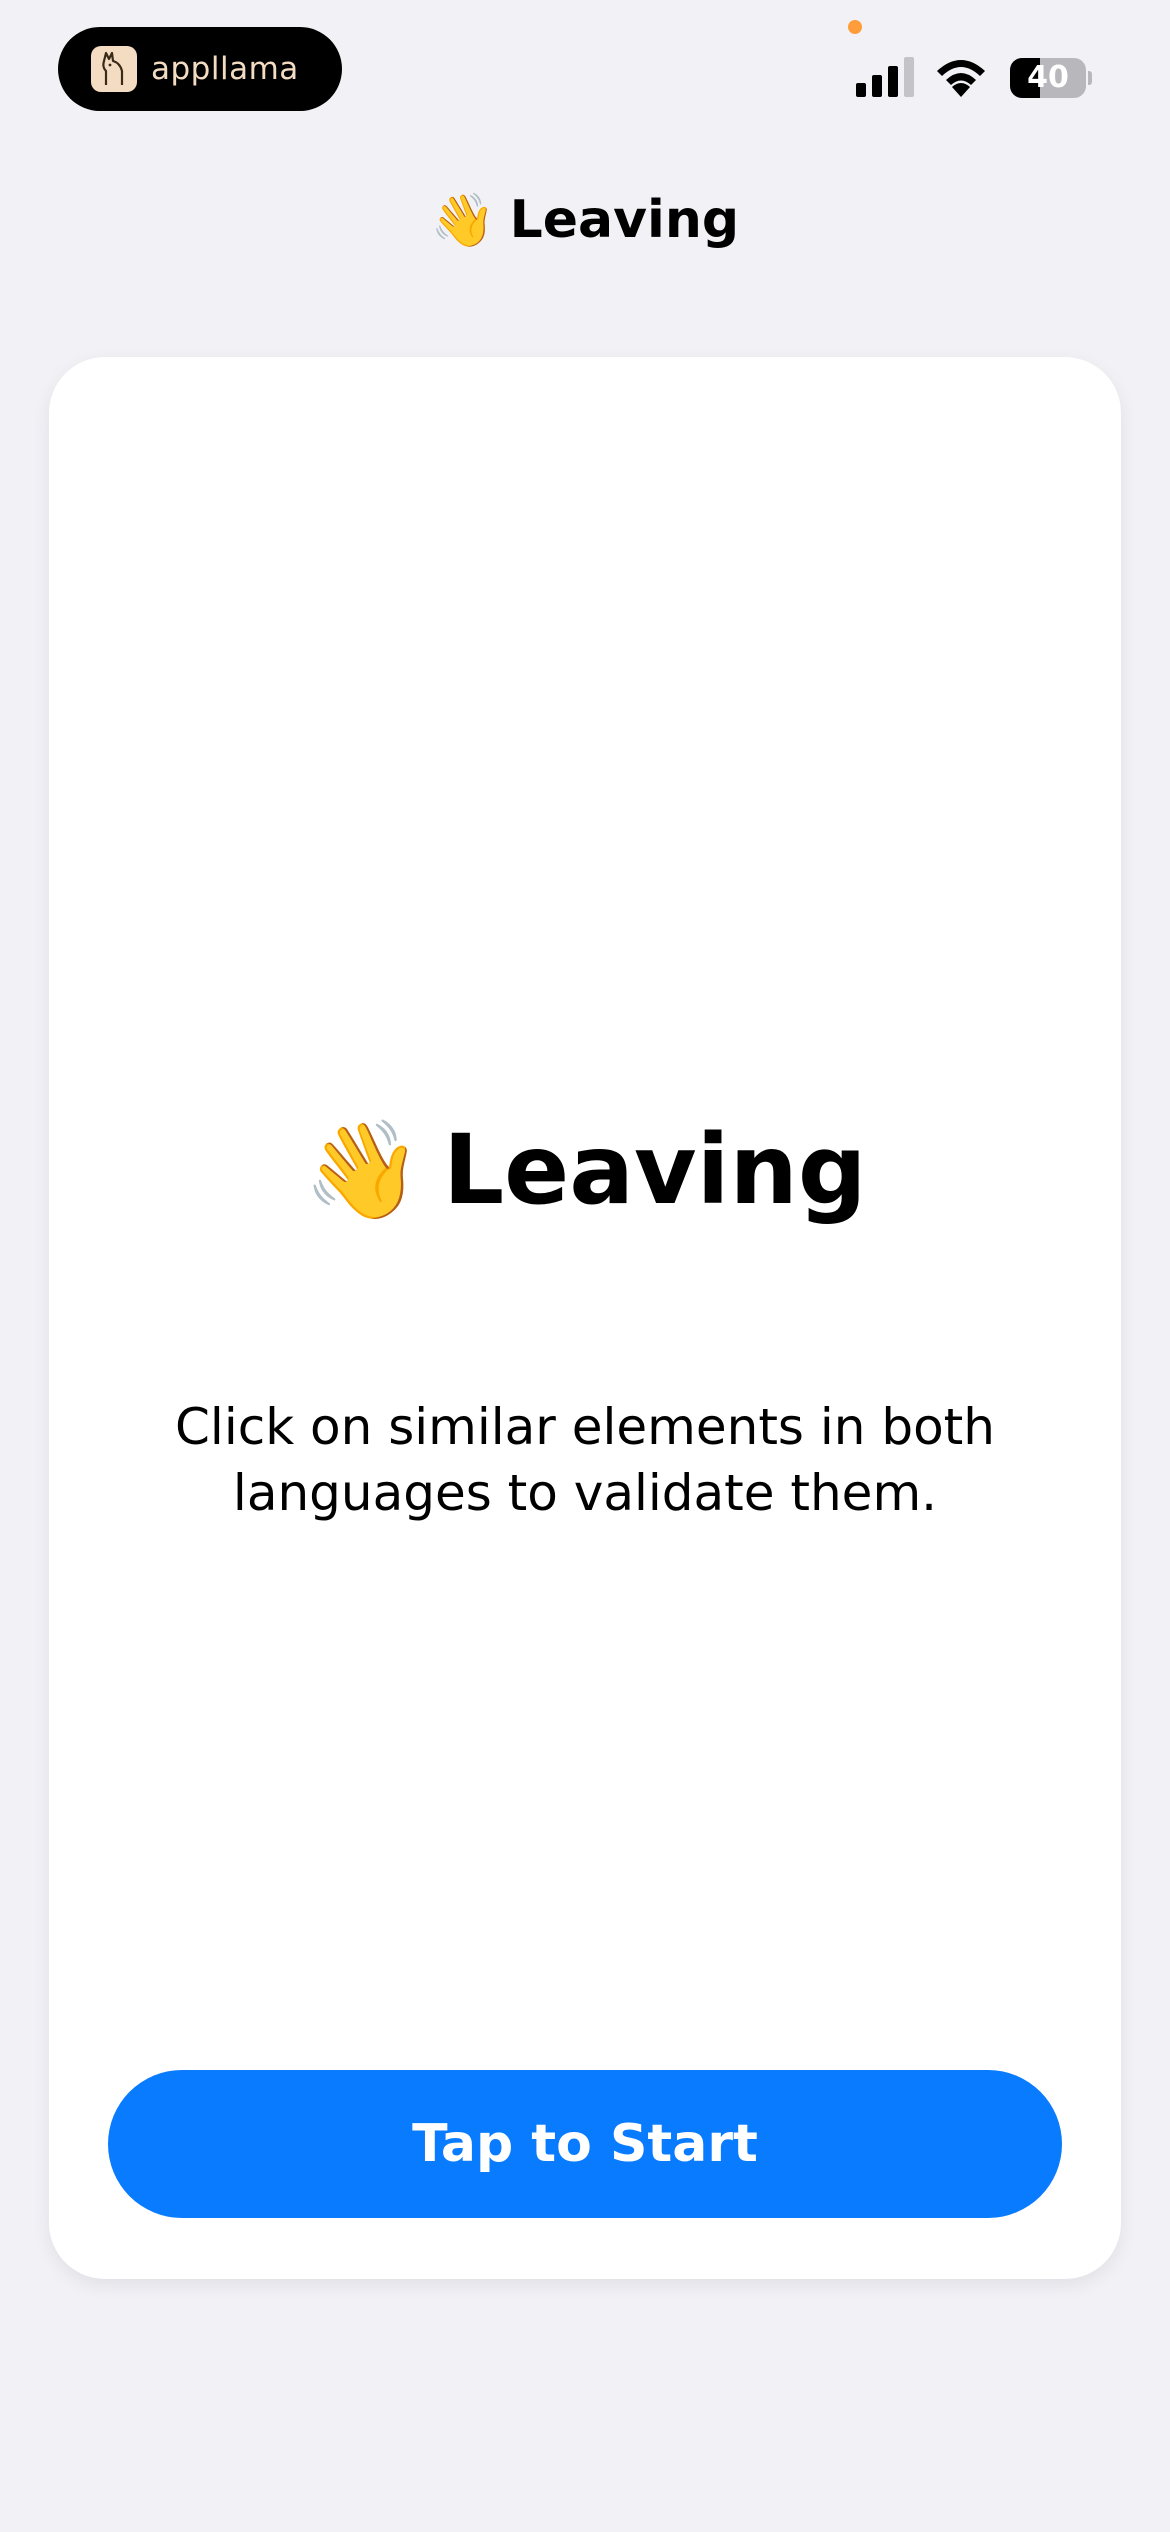 Image resolution: width=1170 pixels, height=2532 pixels. I want to click on app-switcher-pill: appllama, so click(200, 69).